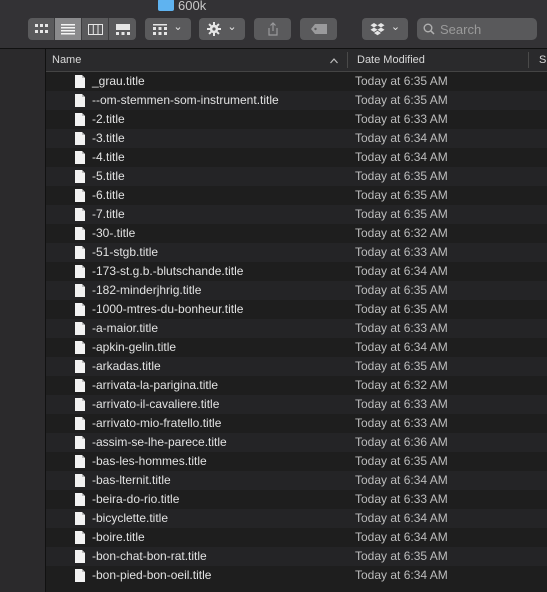 The image size is (547, 592). I want to click on column-view-icon, so click(95, 29).